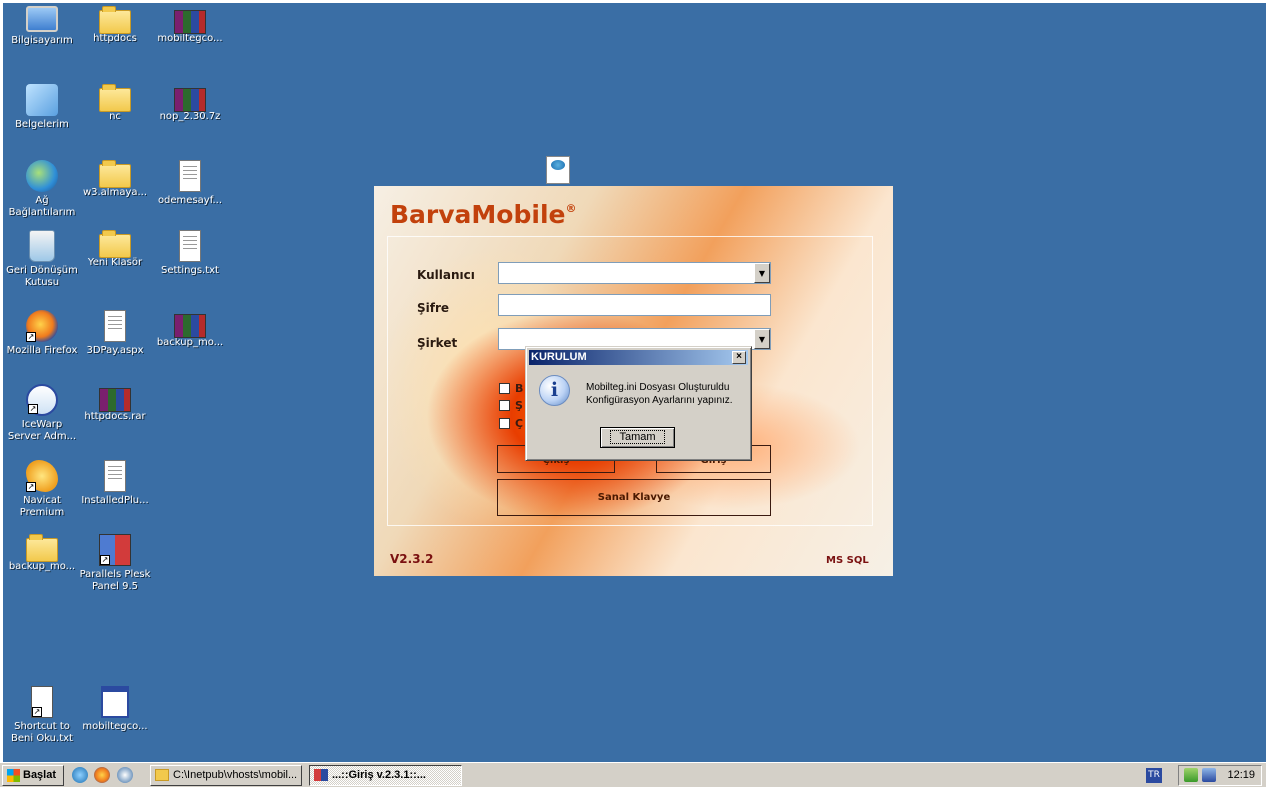  I want to click on icon-label: nop_2.30.7z, so click(190, 116).